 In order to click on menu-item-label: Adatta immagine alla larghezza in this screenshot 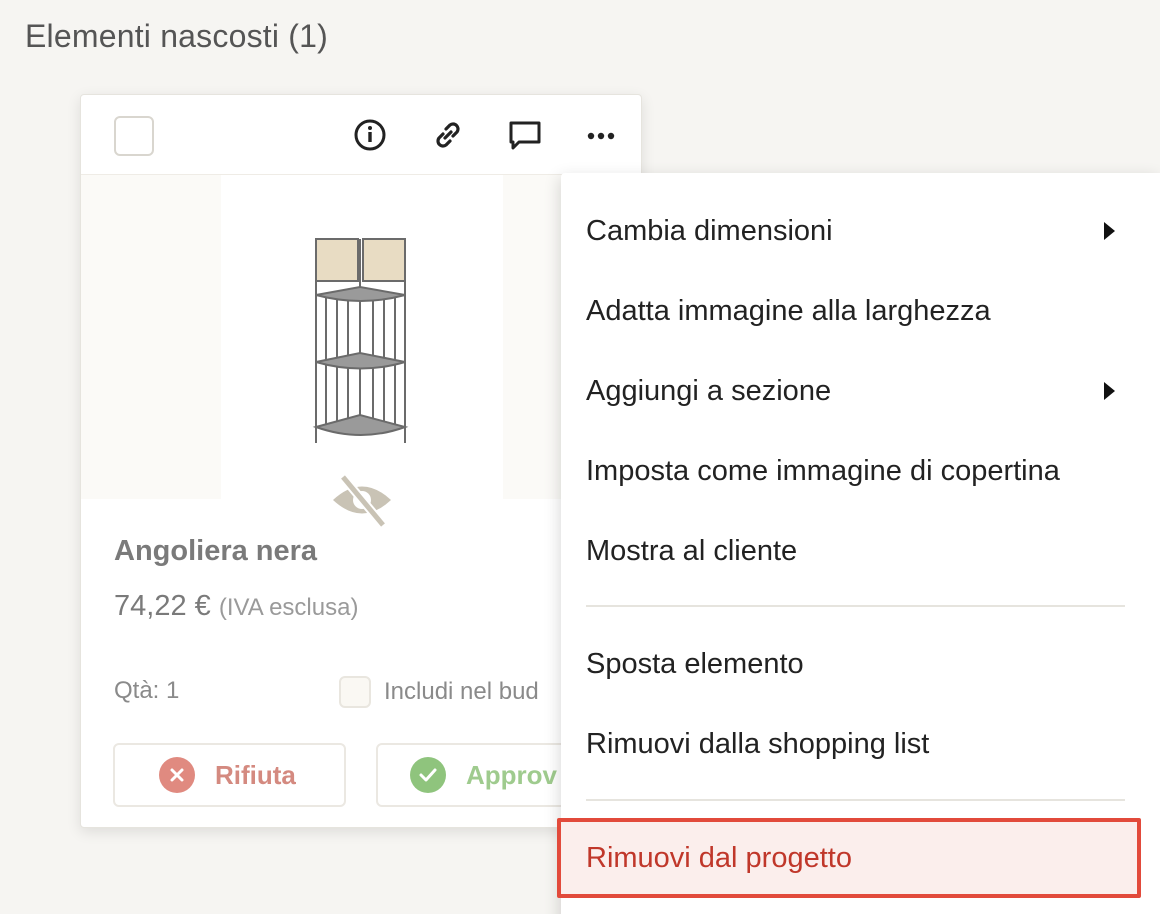, I will do `click(788, 310)`.